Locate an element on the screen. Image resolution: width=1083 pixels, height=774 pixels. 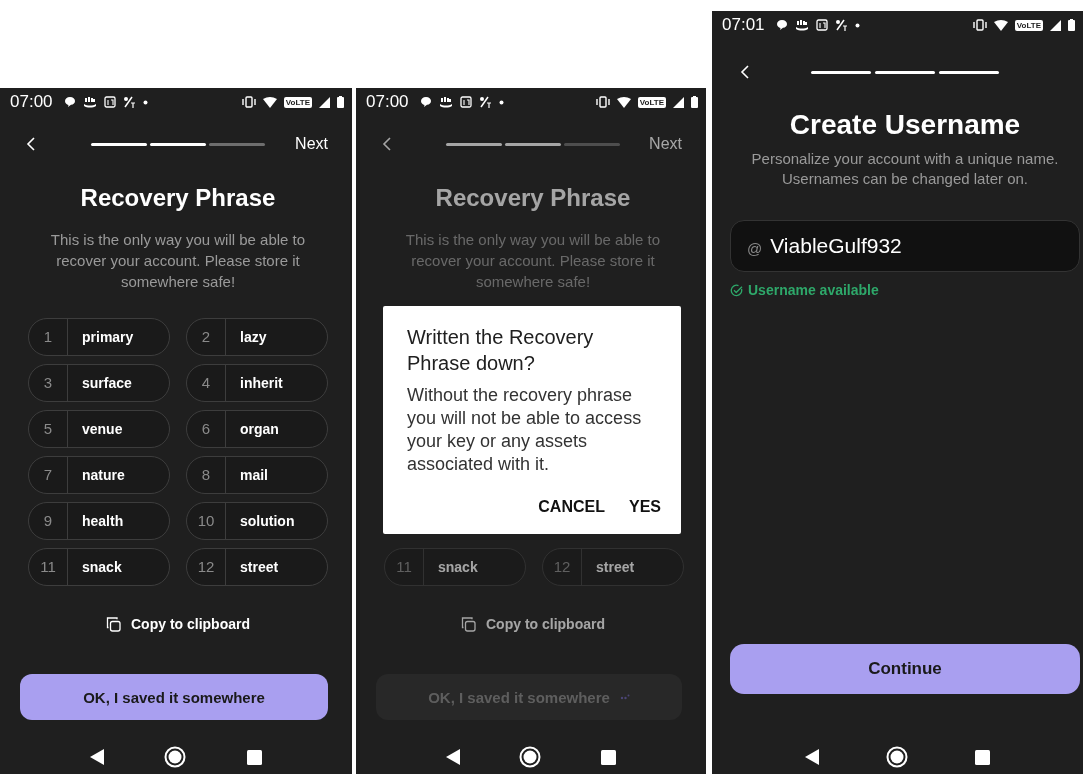
dialog-title: Written the Recovery Phrase down? is located at coordinates (501, 350).